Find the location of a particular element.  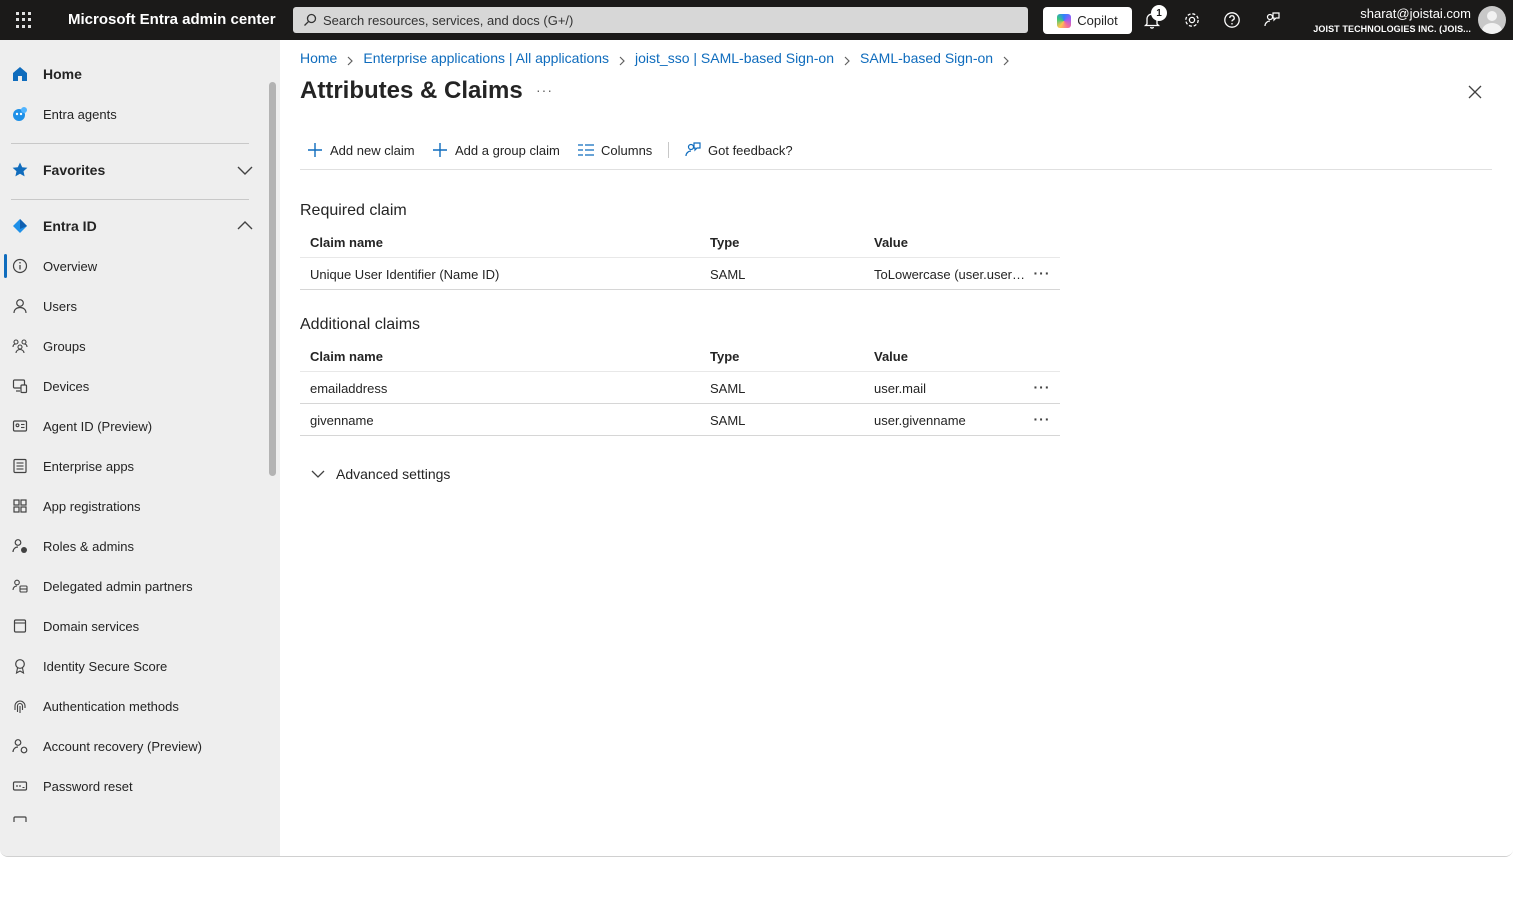

columns-button: Columns is located at coordinates (614, 150).